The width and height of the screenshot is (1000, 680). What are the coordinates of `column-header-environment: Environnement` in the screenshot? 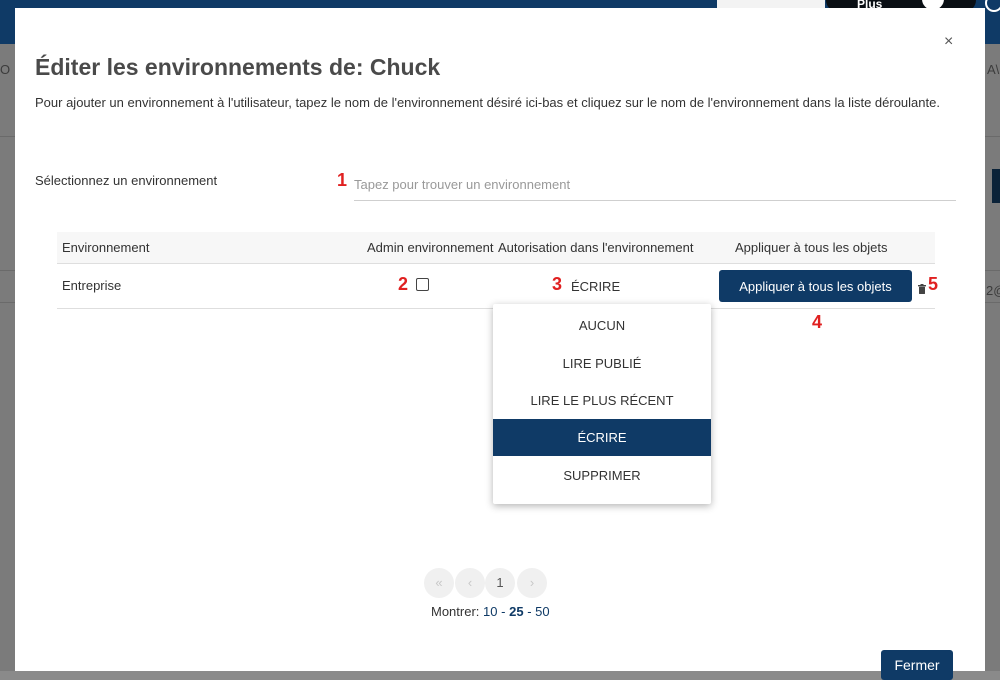 It's located at (106, 247).